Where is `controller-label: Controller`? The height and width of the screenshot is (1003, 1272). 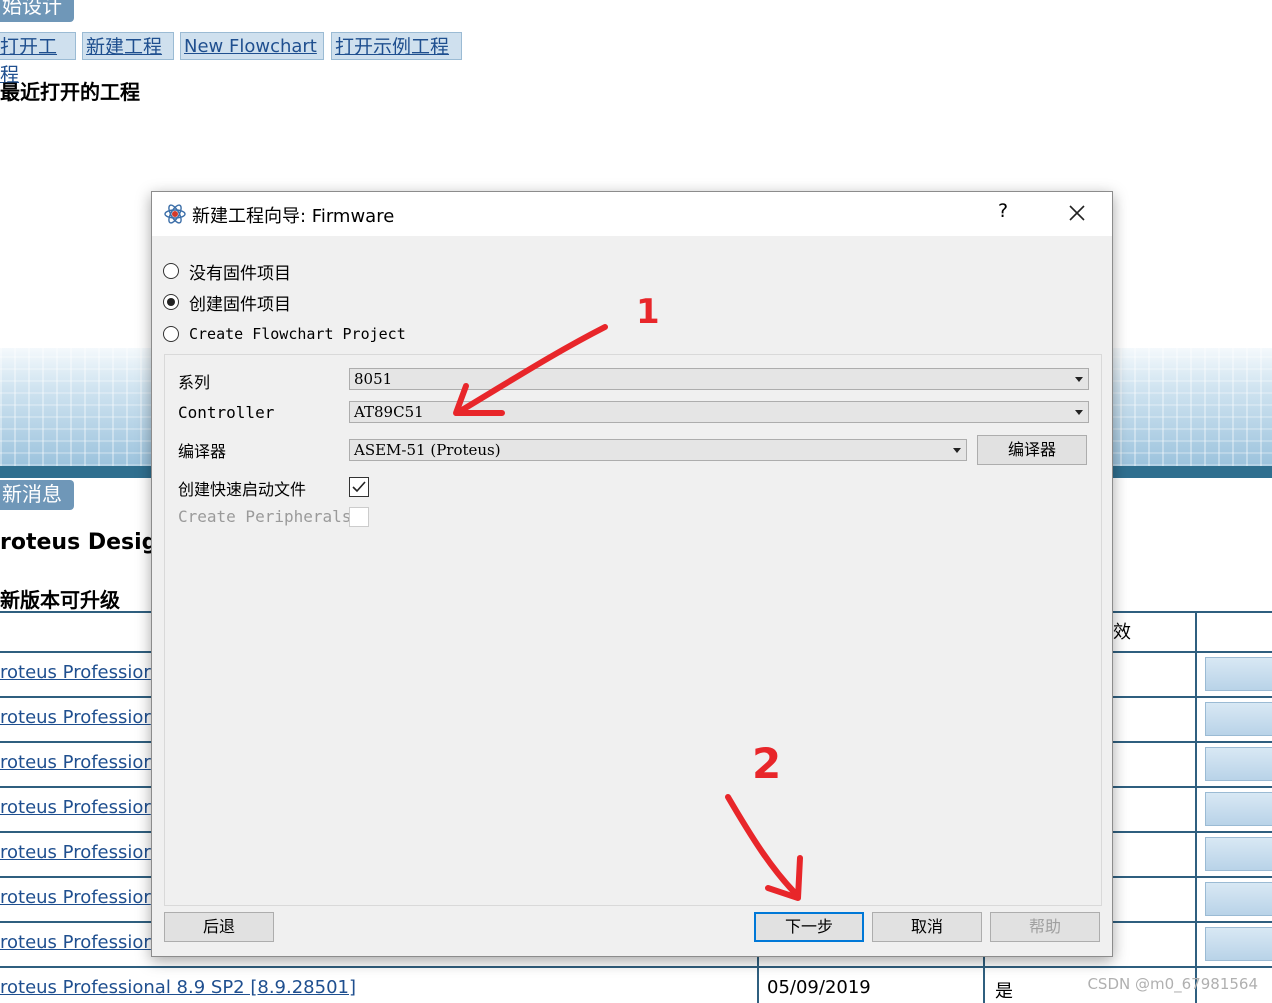 controller-label: Controller is located at coordinates (226, 412).